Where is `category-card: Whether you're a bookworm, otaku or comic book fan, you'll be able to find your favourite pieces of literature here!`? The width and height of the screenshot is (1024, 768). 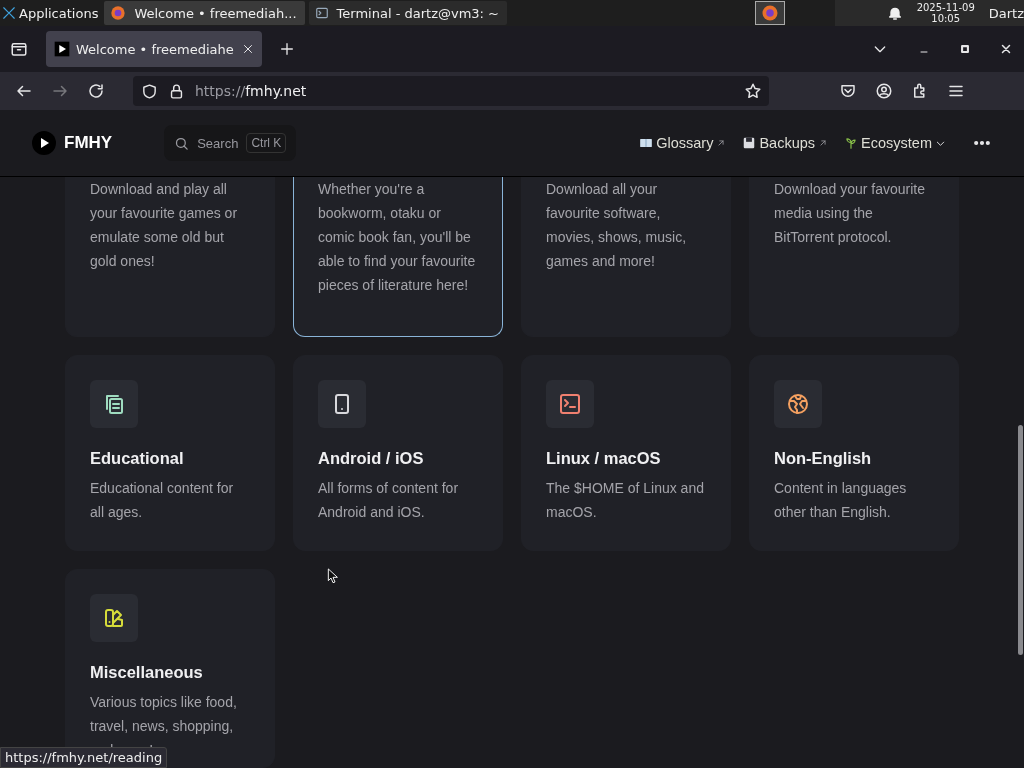
category-card: Whether you're a bookworm, otaku or comic book fan, you'll be able to find your favourite pieces of literature here! is located at coordinates (398, 257).